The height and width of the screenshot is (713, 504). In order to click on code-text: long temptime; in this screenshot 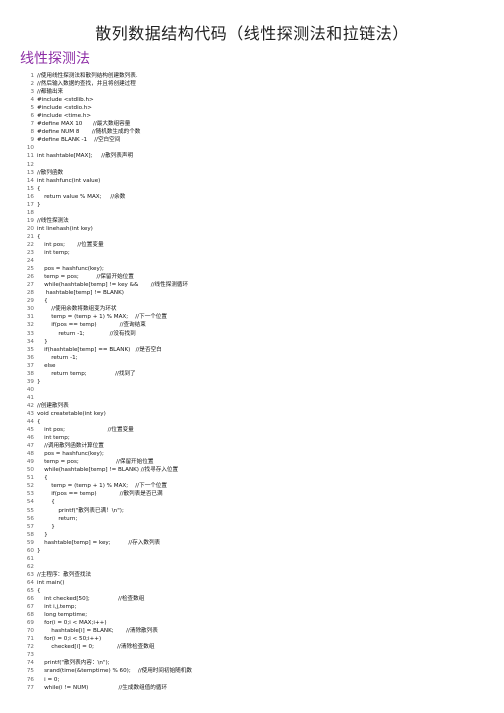, I will do `click(62, 615)`.